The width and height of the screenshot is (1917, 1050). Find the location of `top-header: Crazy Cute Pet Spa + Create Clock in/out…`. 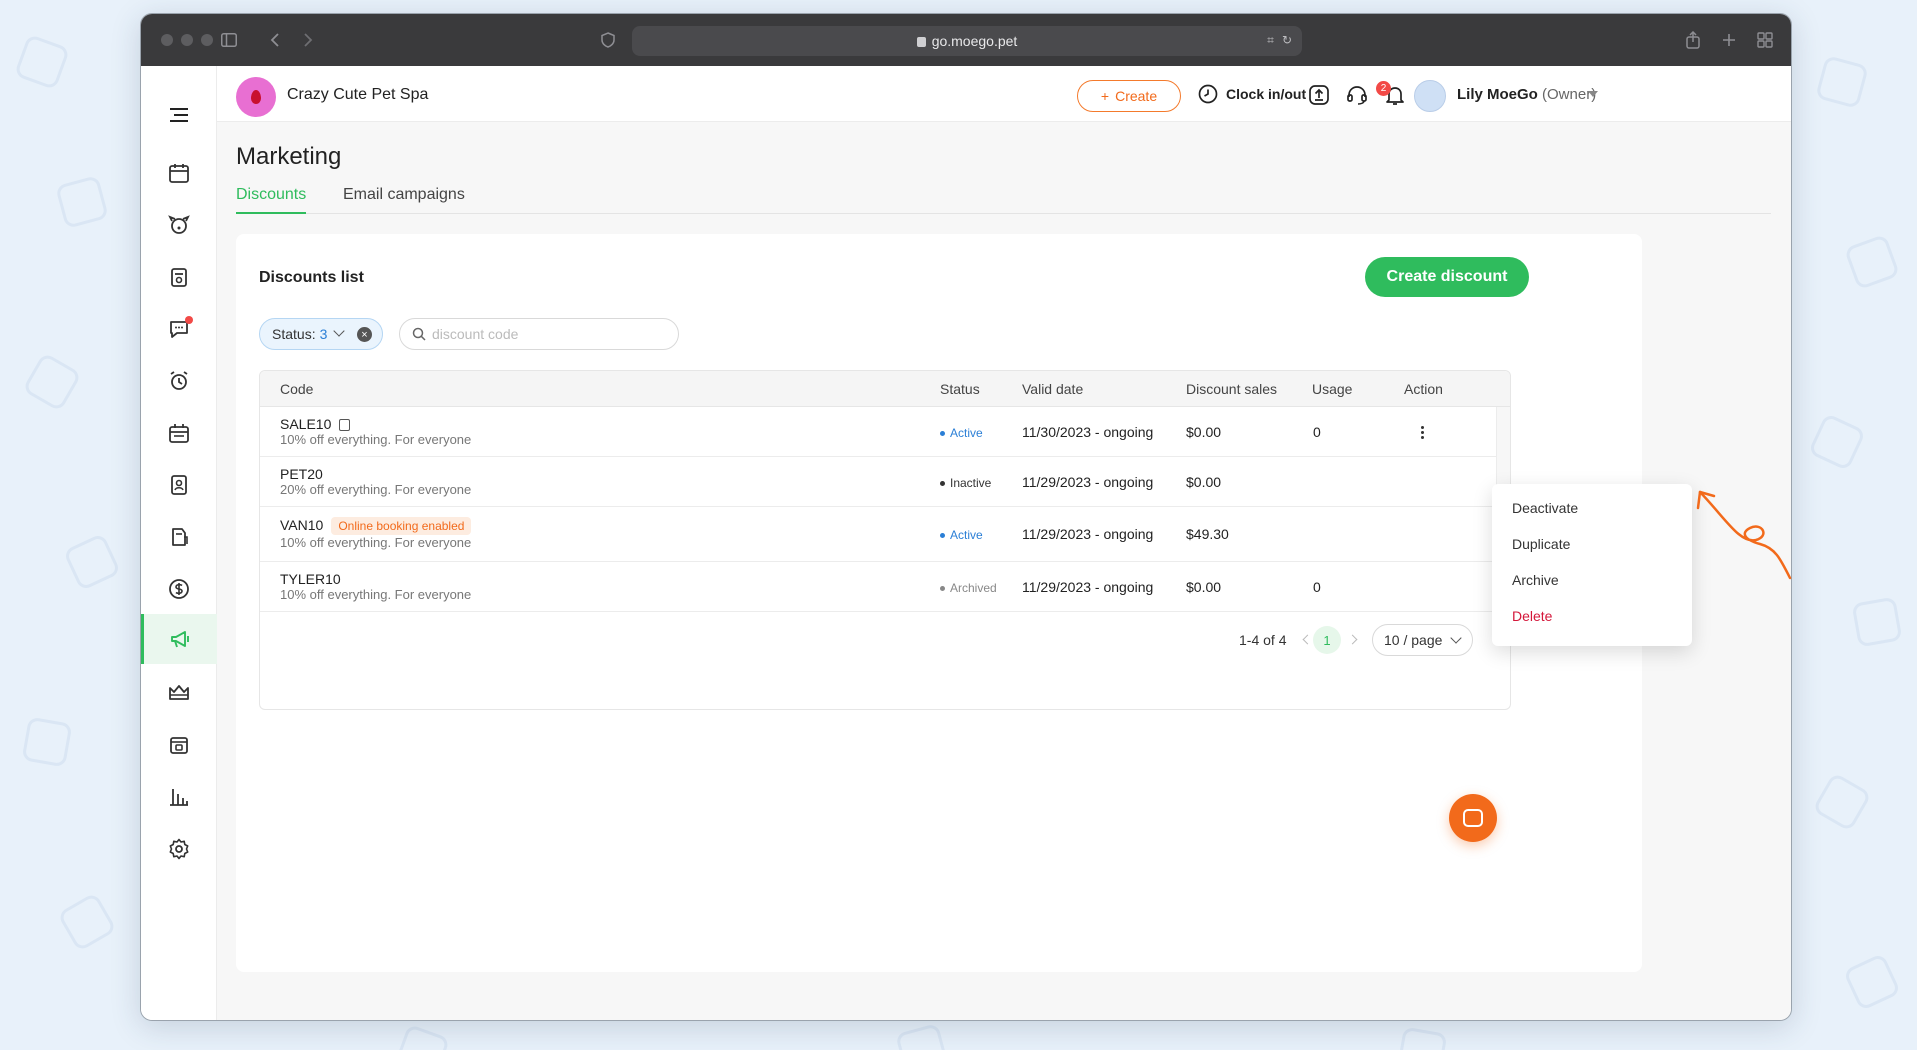

top-header: Crazy Cute Pet Spa + Create Clock in/out… is located at coordinates (1004, 94).